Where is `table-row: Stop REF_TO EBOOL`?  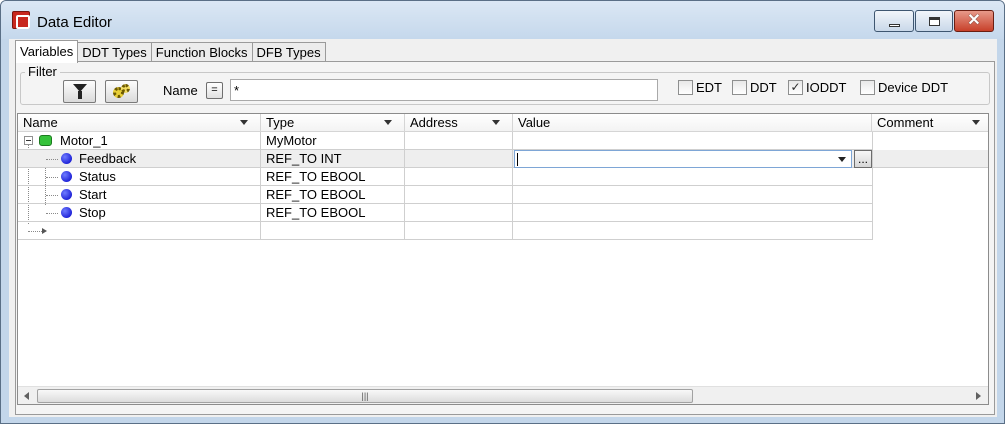 table-row: Stop REF_TO EBOOL is located at coordinates (445, 213).